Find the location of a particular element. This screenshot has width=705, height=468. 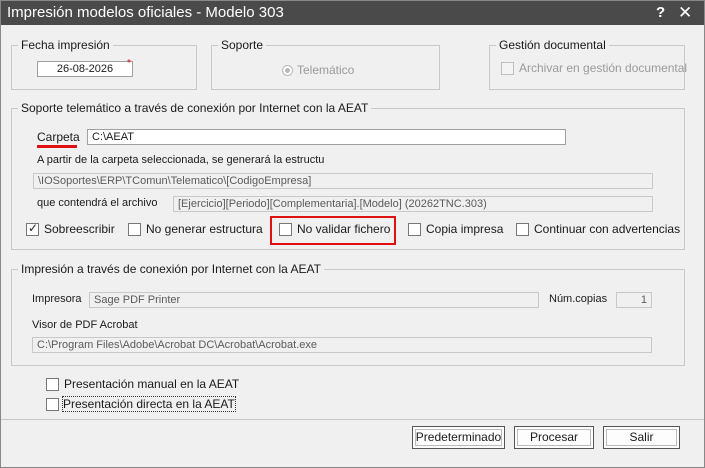

carpeta-highlight is located at coordinates (57, 146).